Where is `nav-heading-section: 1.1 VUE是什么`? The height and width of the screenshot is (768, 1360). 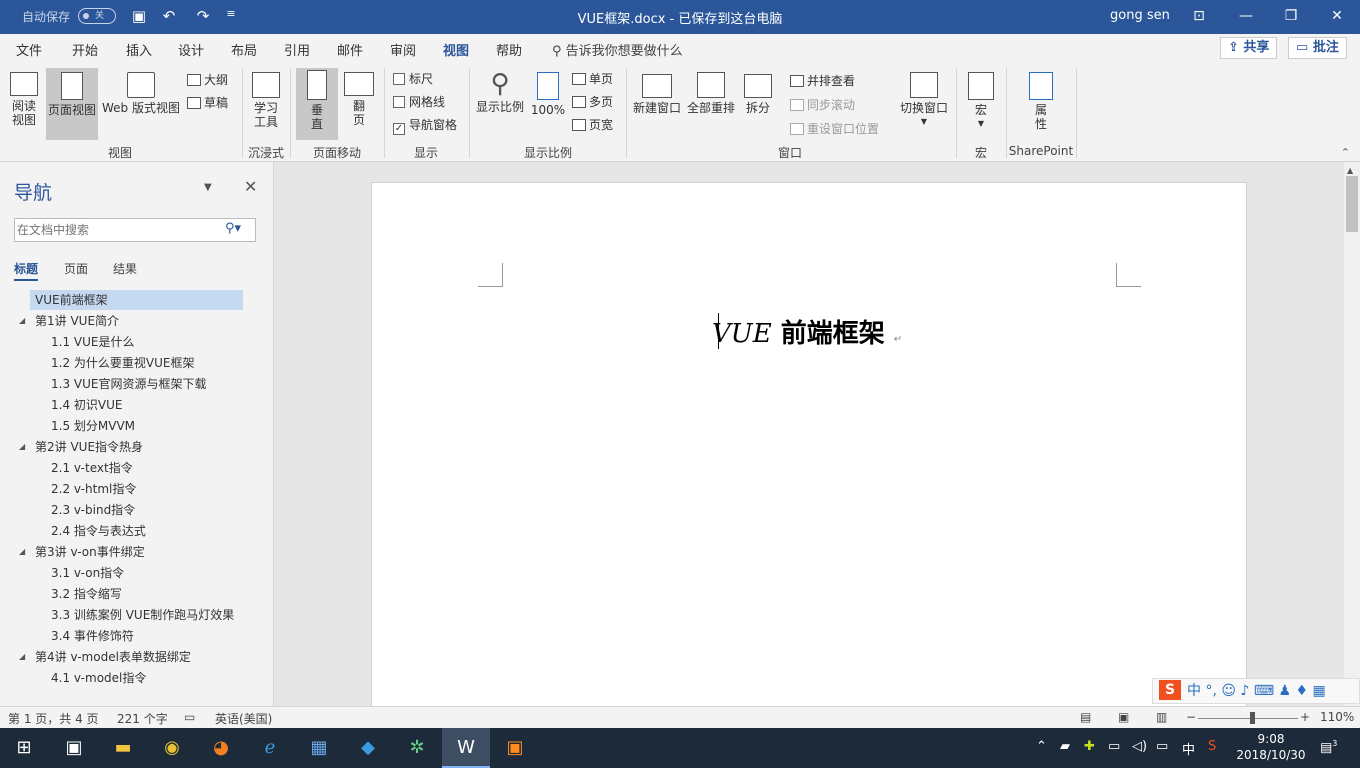 nav-heading-section: 1.1 VUE是什么 is located at coordinates (137, 342).